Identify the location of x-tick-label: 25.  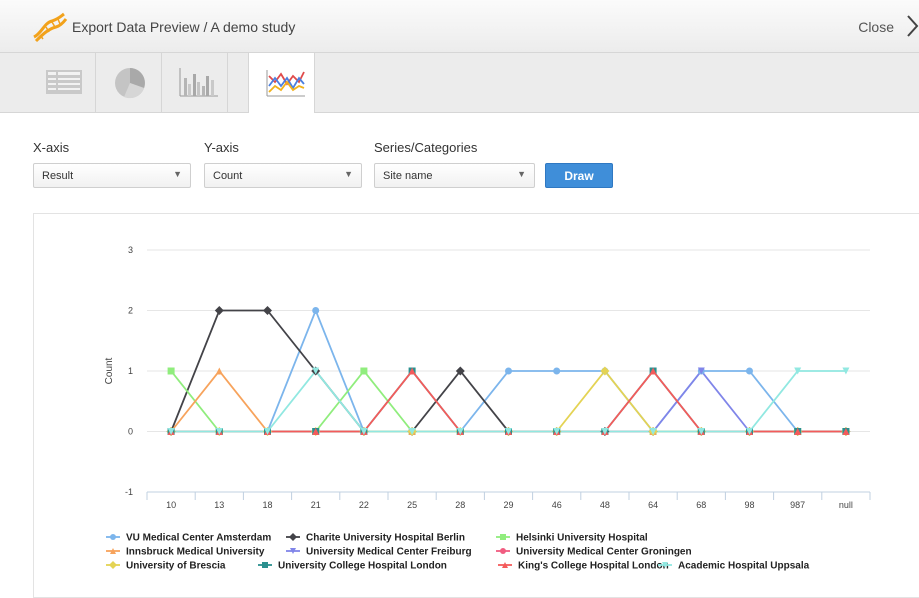
(412, 505).